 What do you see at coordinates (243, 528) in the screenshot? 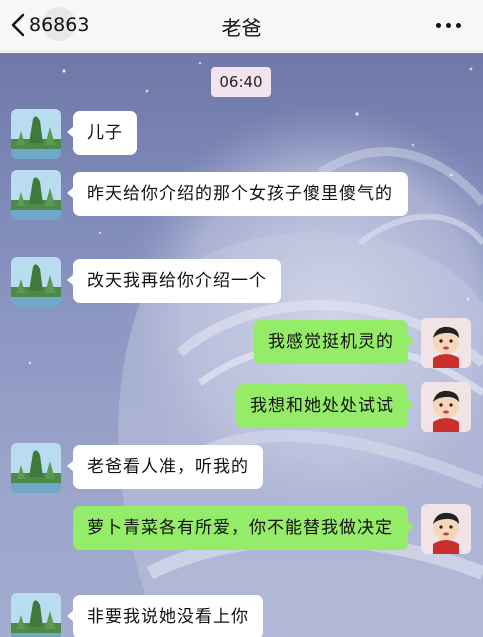
I see `message-bubble: 萝卜青菜各有所爱，你不能替我做决定` at bounding box center [243, 528].